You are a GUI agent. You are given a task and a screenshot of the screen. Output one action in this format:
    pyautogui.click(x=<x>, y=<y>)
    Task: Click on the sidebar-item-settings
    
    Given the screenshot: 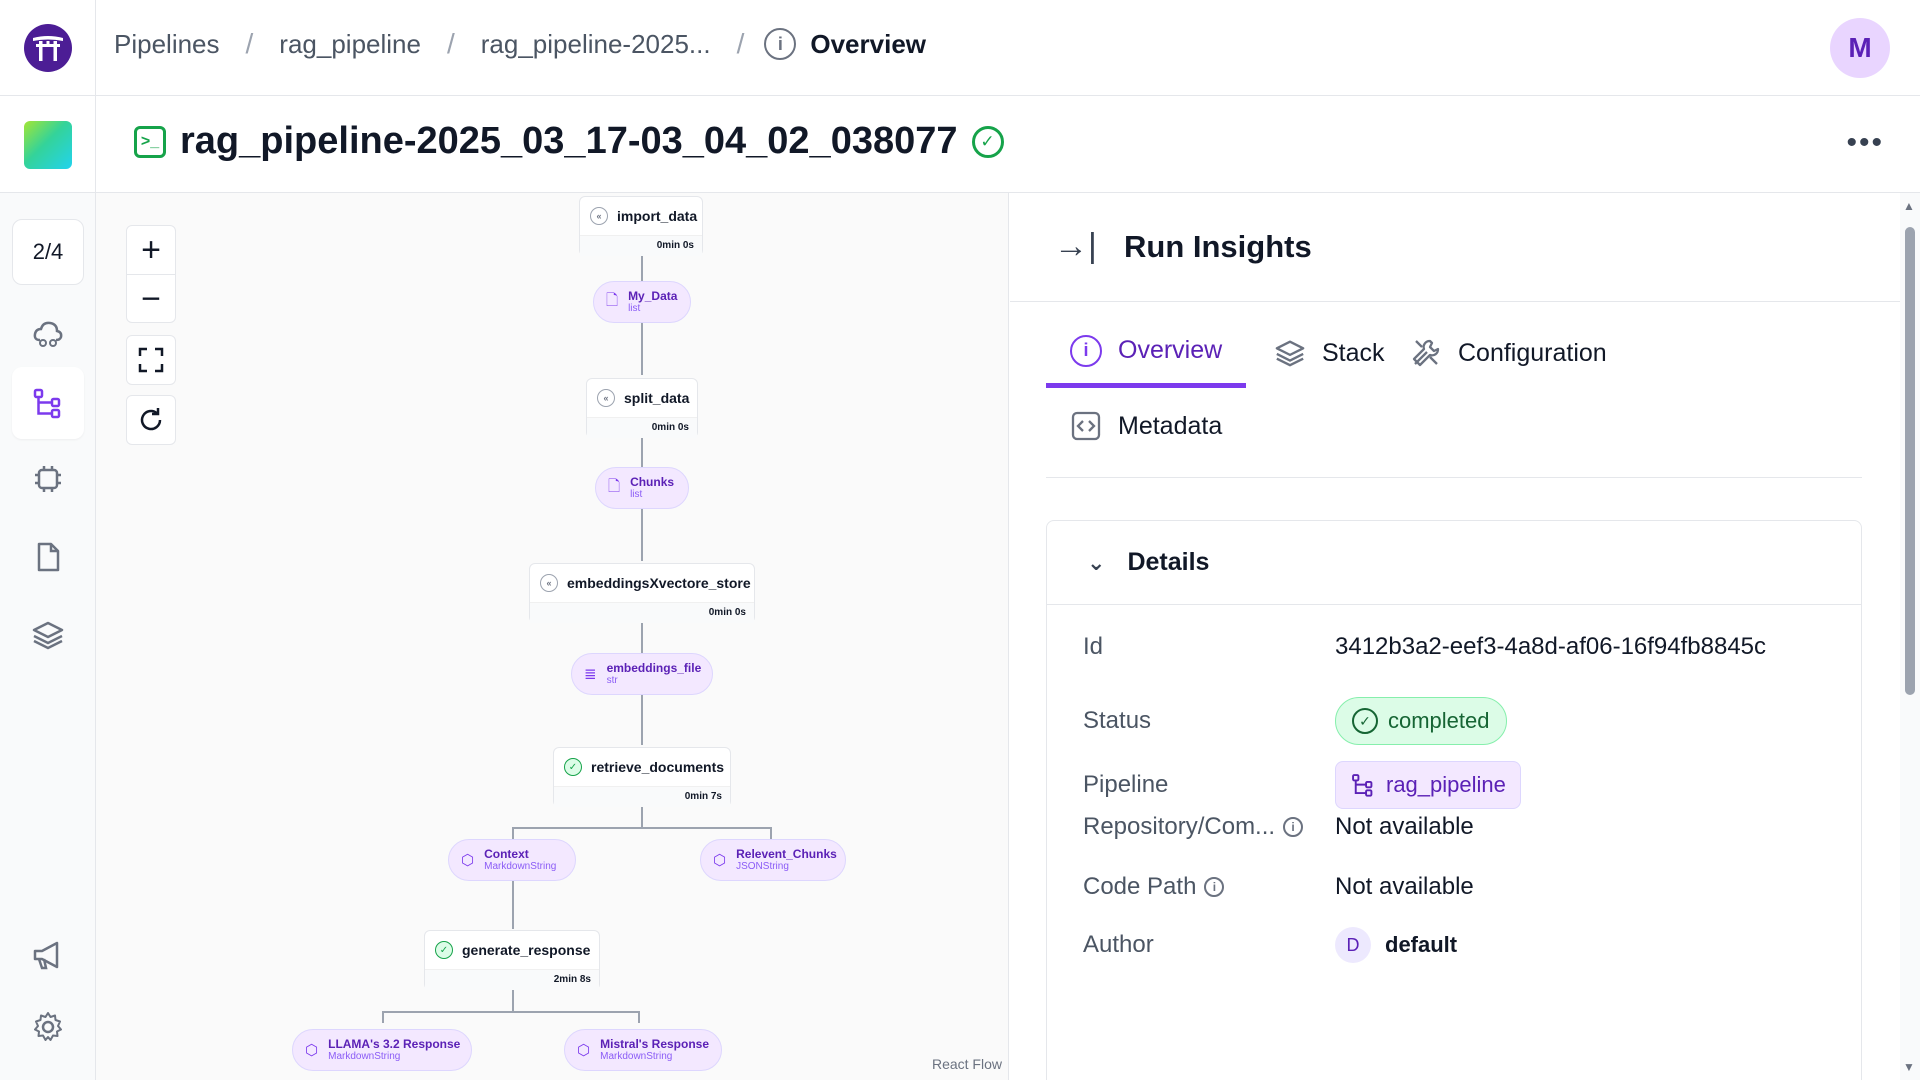 What is the action you would take?
    pyautogui.click(x=48, y=1027)
    